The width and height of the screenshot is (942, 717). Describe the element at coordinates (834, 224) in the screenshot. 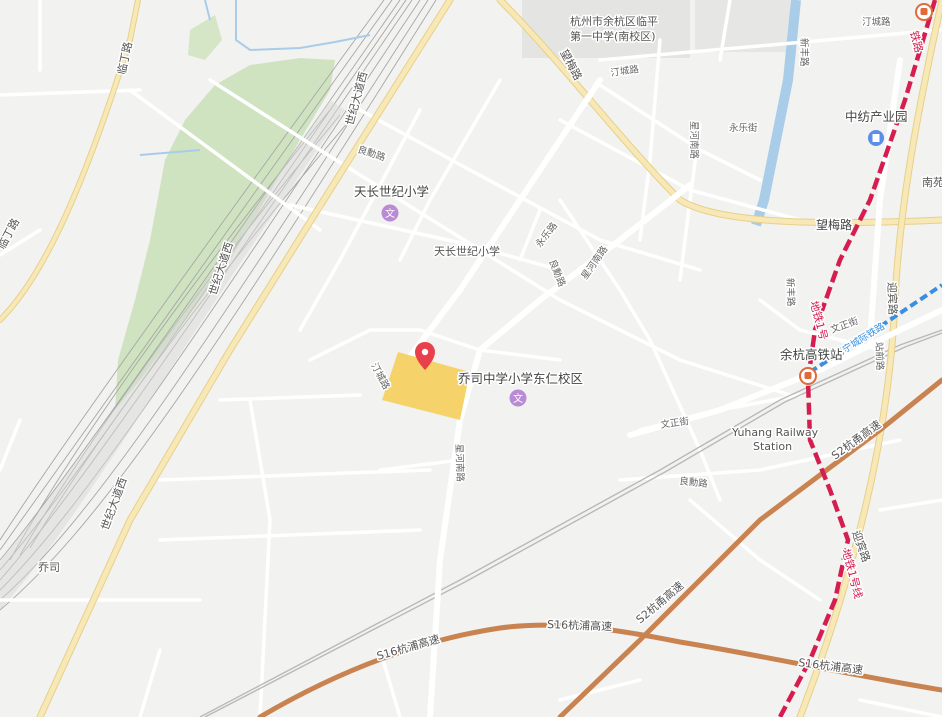

I see `road-label: 望梅路` at that location.